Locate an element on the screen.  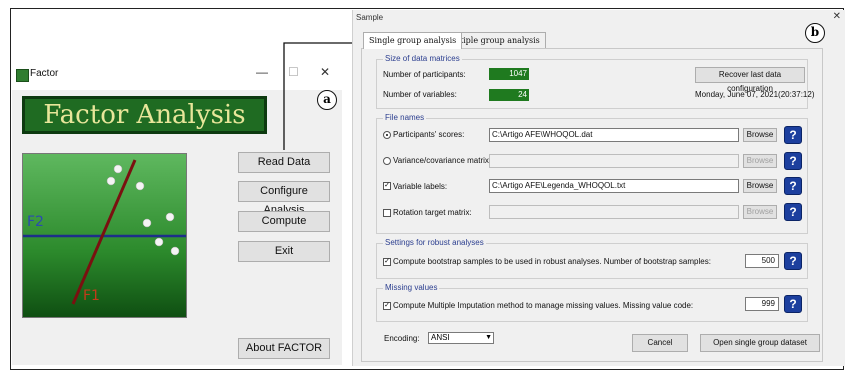
browse-rotation-button: Browse is located at coordinates (760, 212).